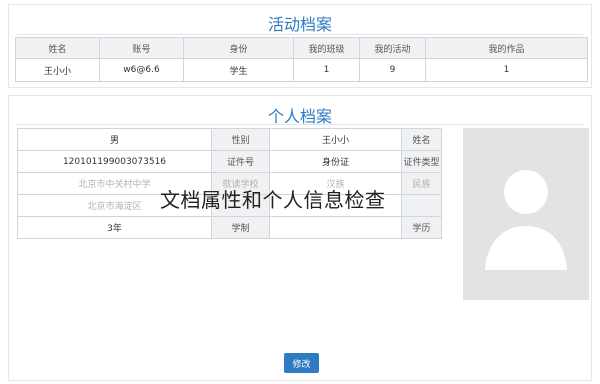  Describe the element at coordinates (238, 48) in the screenshot. I see `column-header-identity: 身份` at that location.